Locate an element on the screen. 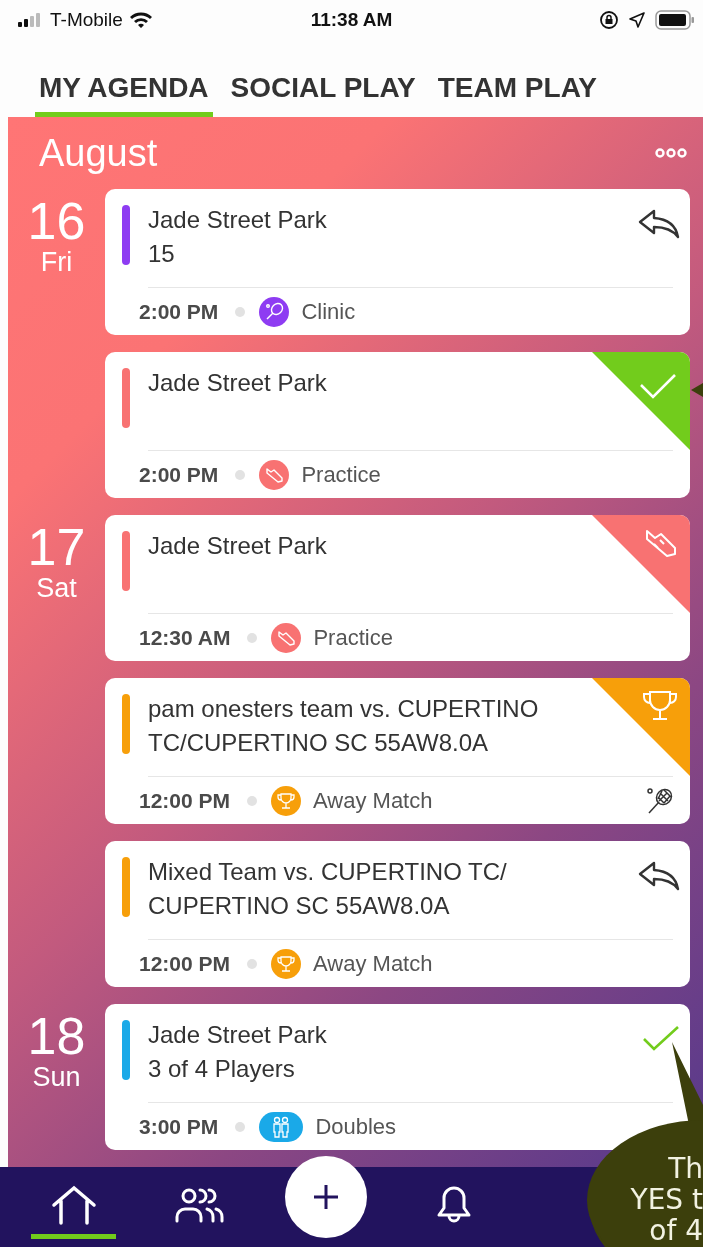  event-card: Jade Street Park 15 2:00 PM Clinic is located at coordinates (397, 262).